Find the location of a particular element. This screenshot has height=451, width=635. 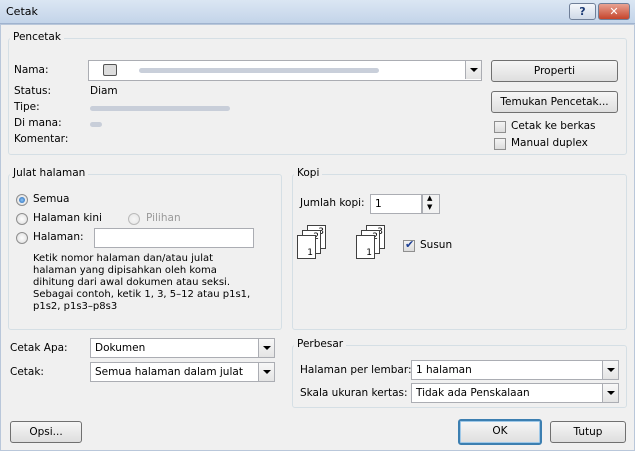

spin-up-icon: ▲ is located at coordinates (429, 198).